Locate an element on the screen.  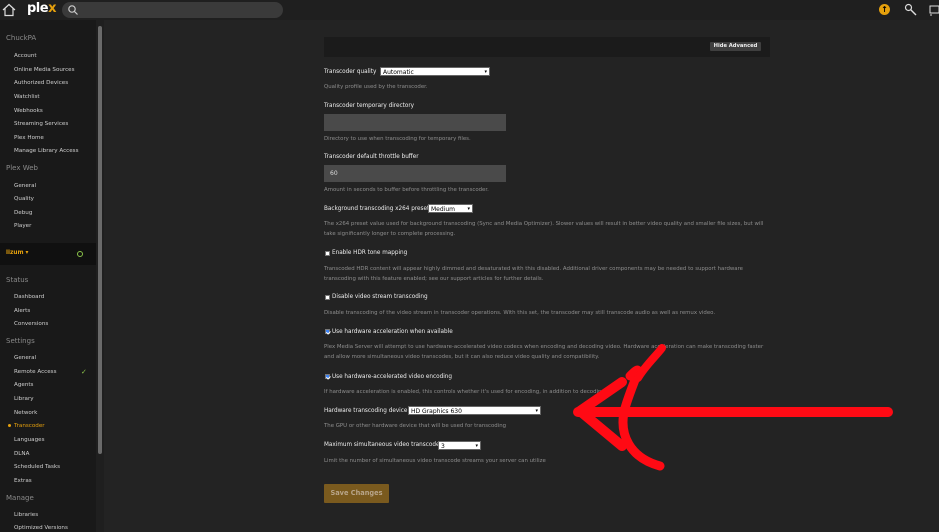
server-status-icon is located at coordinates (80, 254).